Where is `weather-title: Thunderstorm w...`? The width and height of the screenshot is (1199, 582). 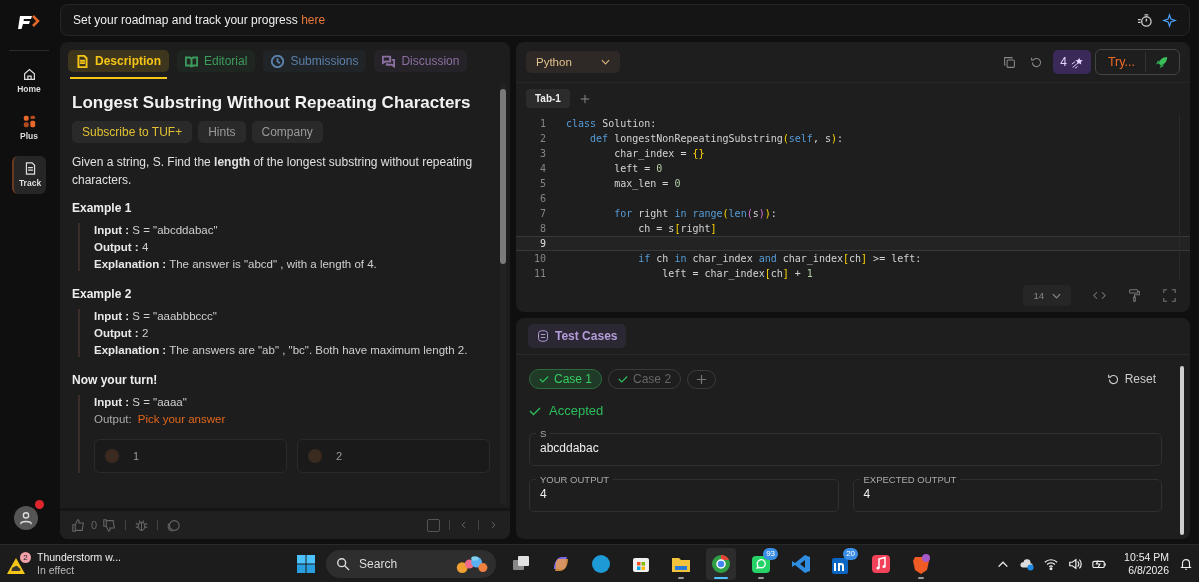 weather-title: Thunderstorm w... is located at coordinates (79, 557).